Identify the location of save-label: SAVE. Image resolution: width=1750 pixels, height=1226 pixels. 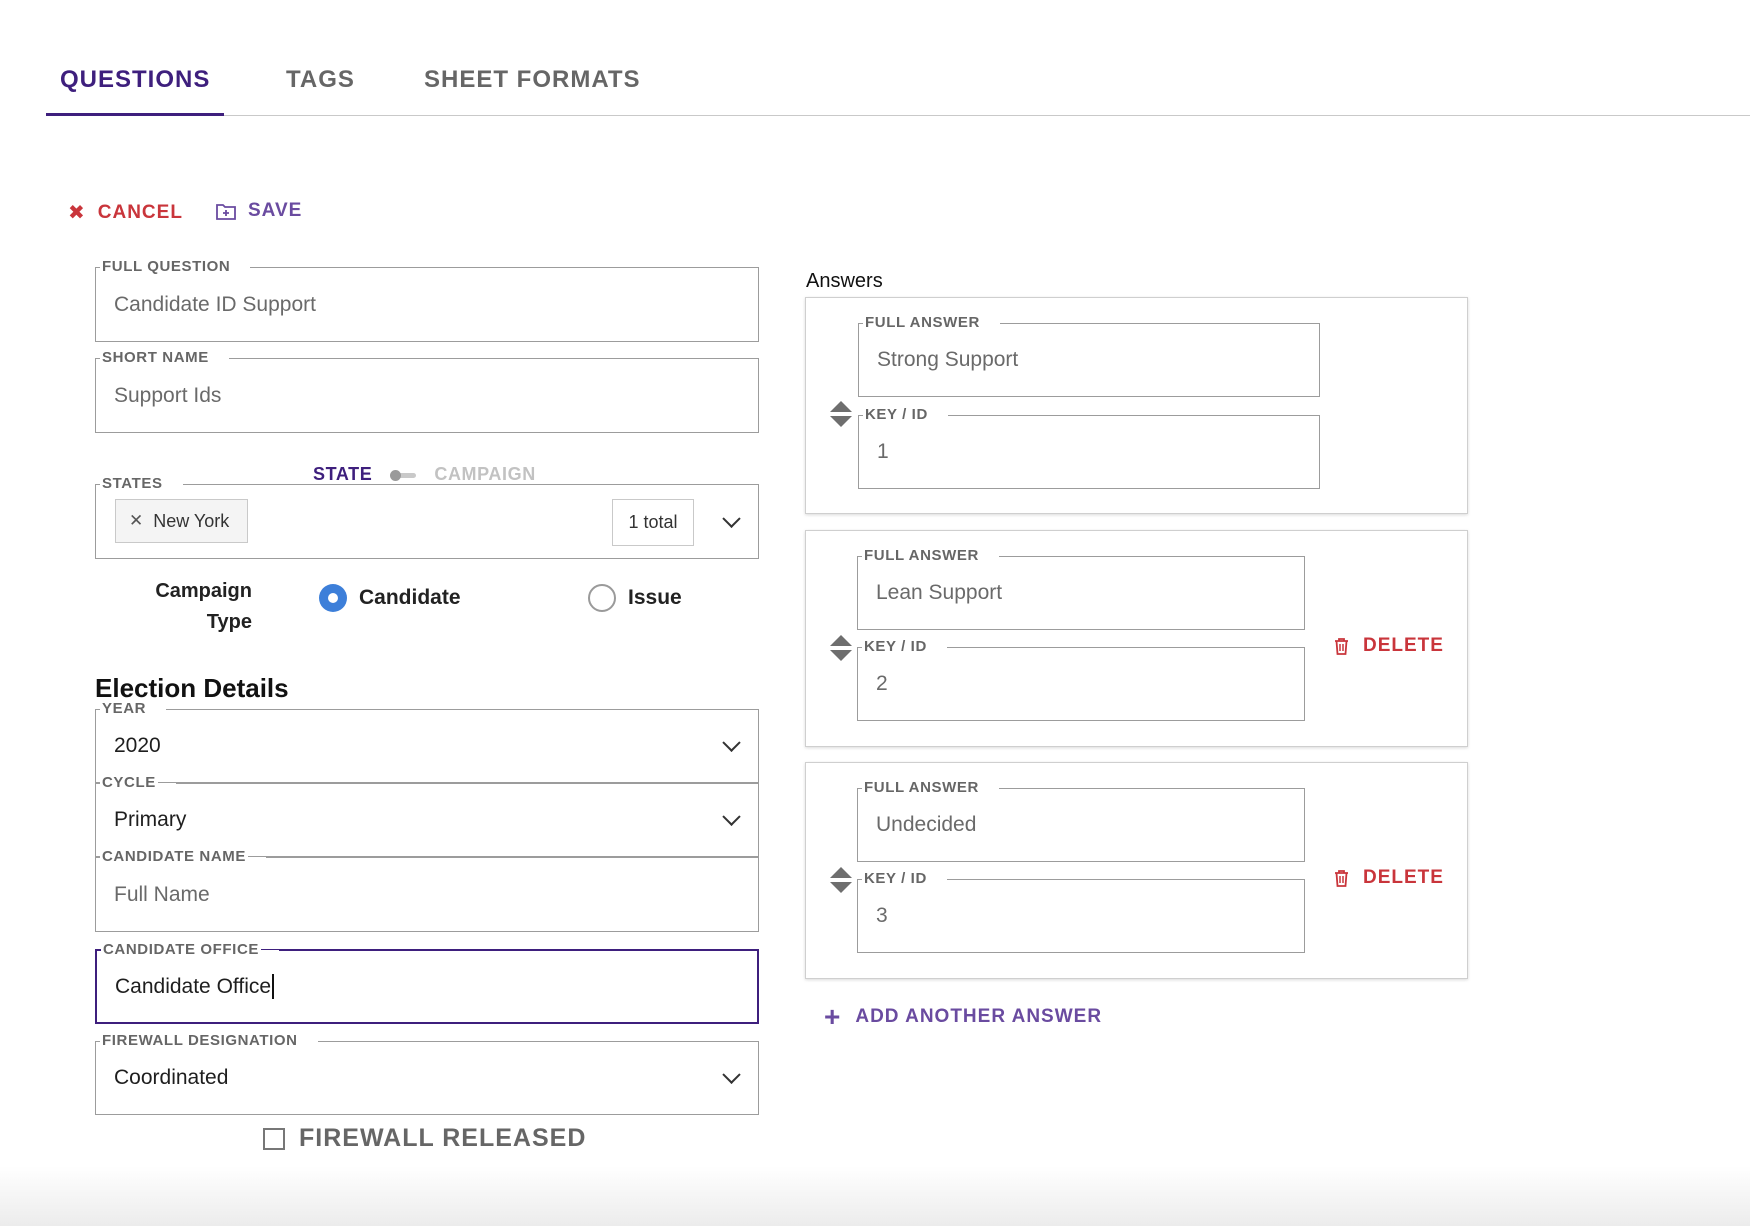
(275, 210).